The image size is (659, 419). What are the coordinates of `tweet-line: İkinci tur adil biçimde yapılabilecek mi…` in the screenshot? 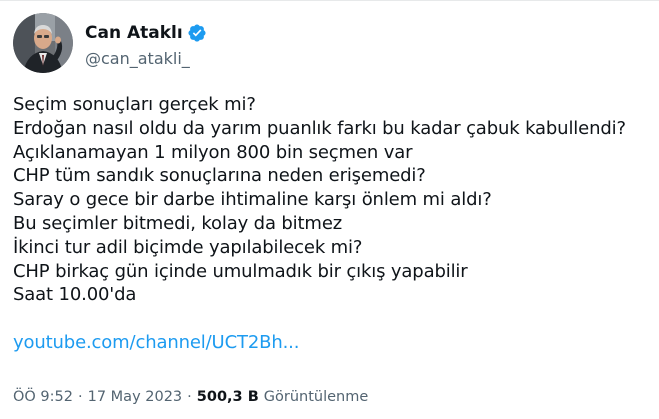 It's located at (188, 247).